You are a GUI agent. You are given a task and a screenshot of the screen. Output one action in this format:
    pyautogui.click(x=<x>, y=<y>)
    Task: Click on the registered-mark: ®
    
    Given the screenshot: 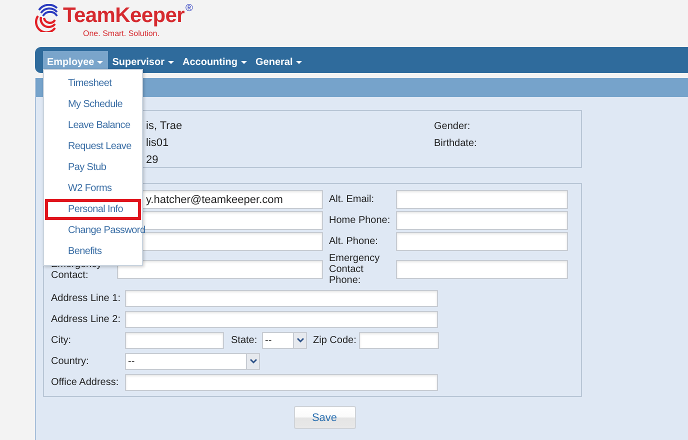 What is the action you would take?
    pyautogui.click(x=189, y=9)
    